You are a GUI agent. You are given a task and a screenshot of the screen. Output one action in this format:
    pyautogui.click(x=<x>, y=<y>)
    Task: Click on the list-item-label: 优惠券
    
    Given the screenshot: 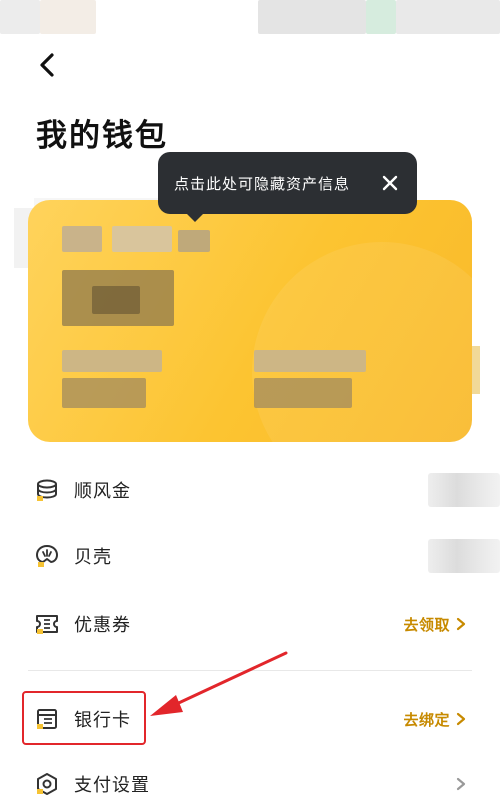 What is the action you would take?
    pyautogui.click(x=102, y=625)
    